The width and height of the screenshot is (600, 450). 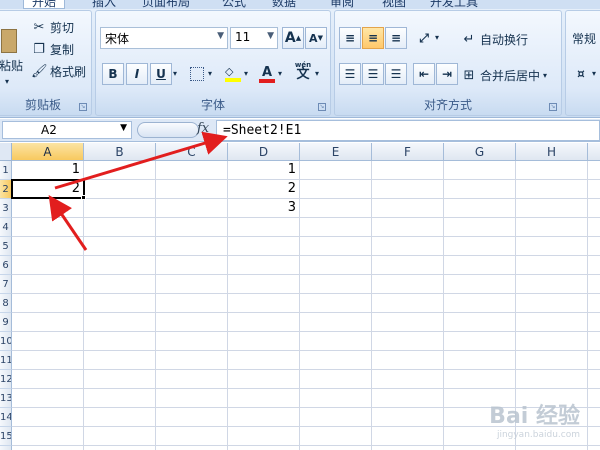 I want to click on arrow-to-formula, so click(x=141, y=160).